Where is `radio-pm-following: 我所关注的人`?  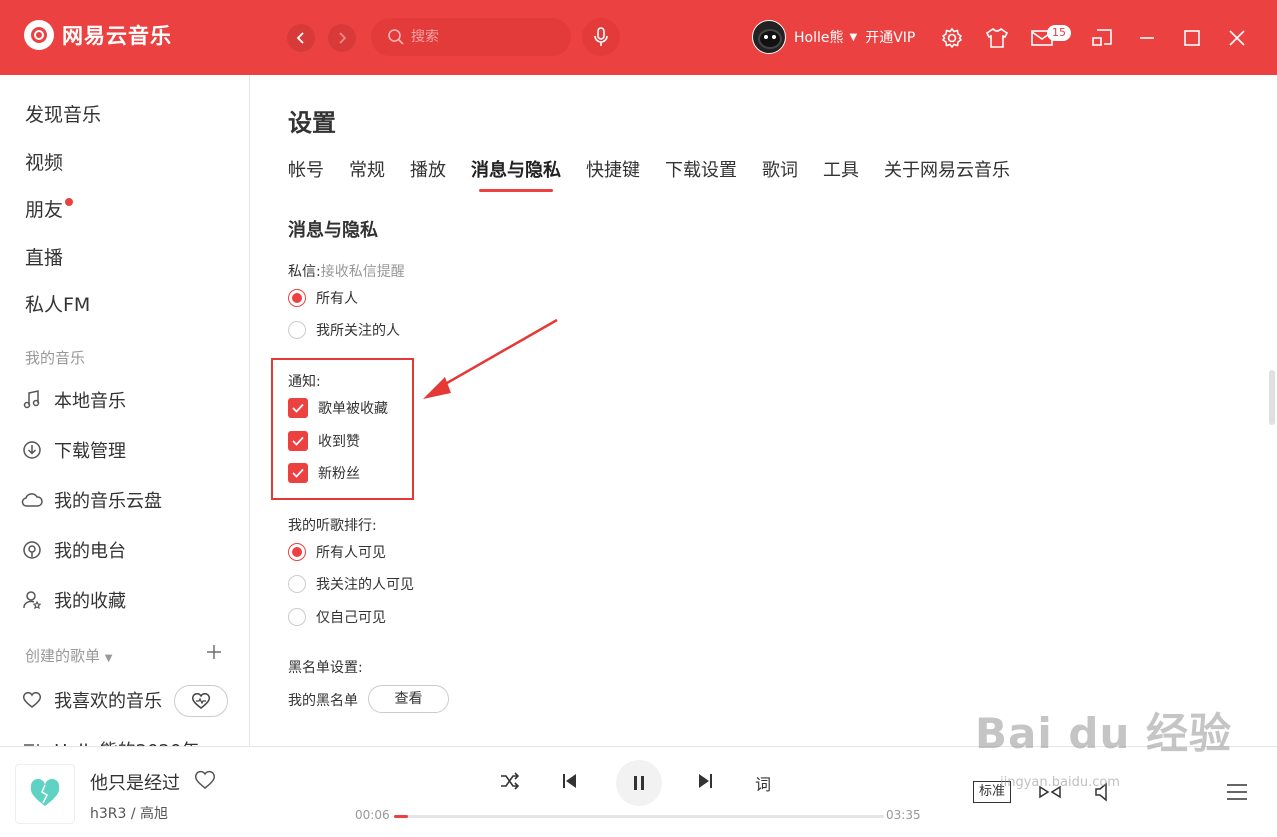 radio-pm-following: 我所关注的人 is located at coordinates (344, 330).